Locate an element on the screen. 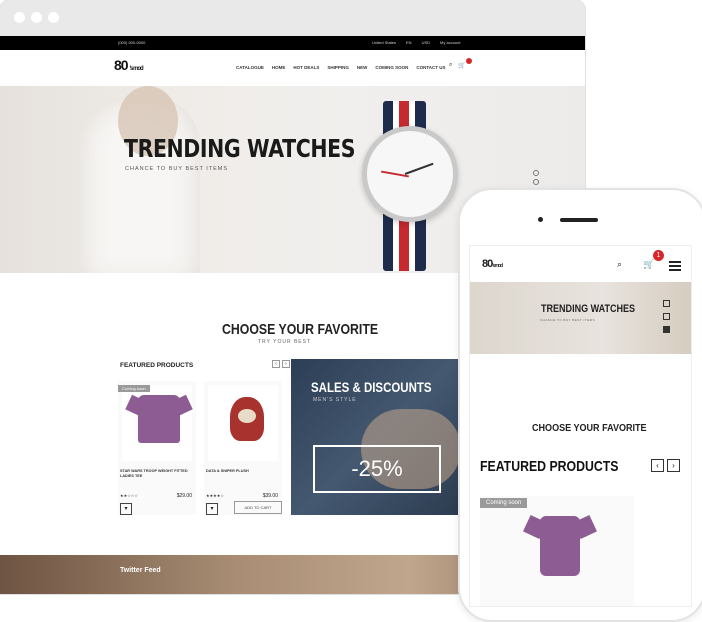  mobile-logo: 80's mod is located at coordinates (492, 264).